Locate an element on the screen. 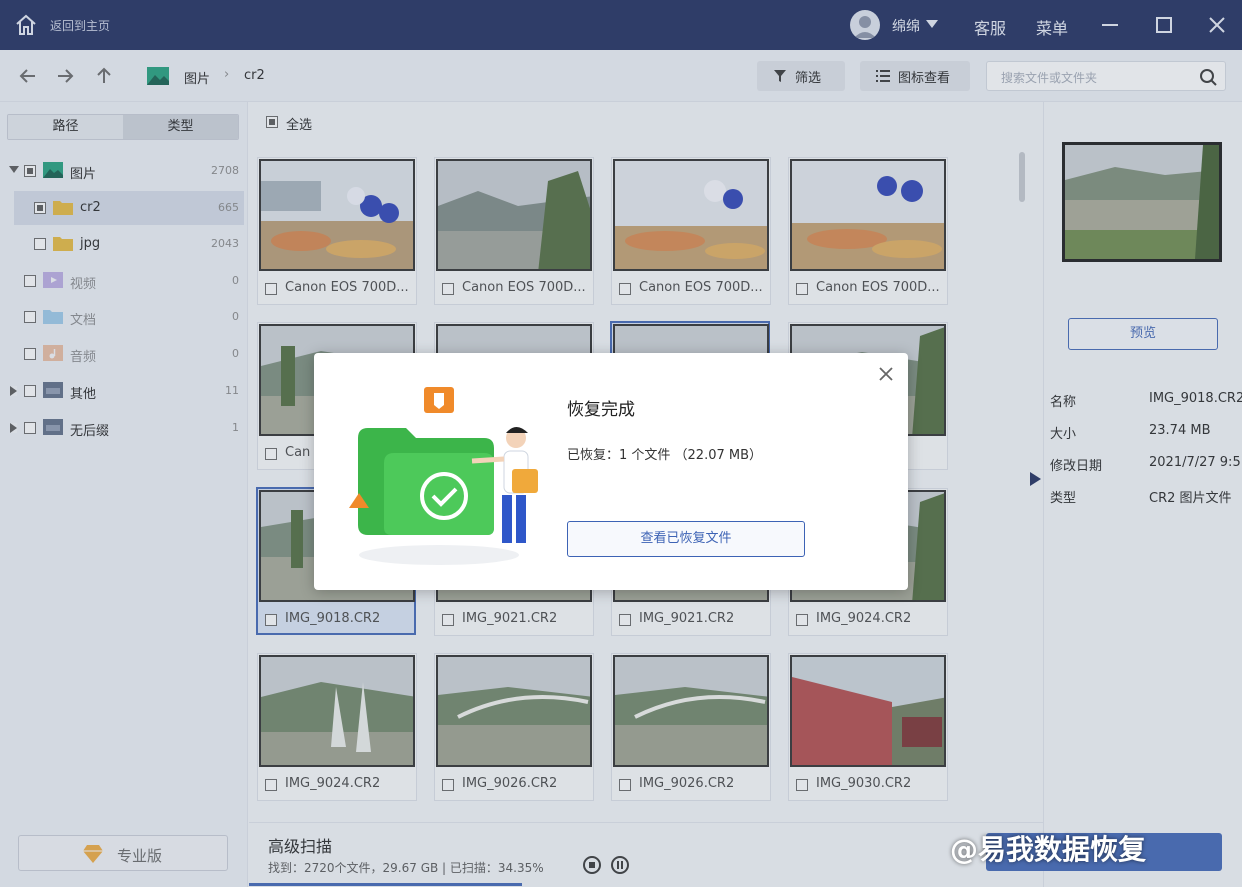 The image size is (1242, 887). recovery-complete-dialog: 恢复完成 已恢复：1 个文件 （22.07 MB） 查看已恢复文件 is located at coordinates (611, 471).